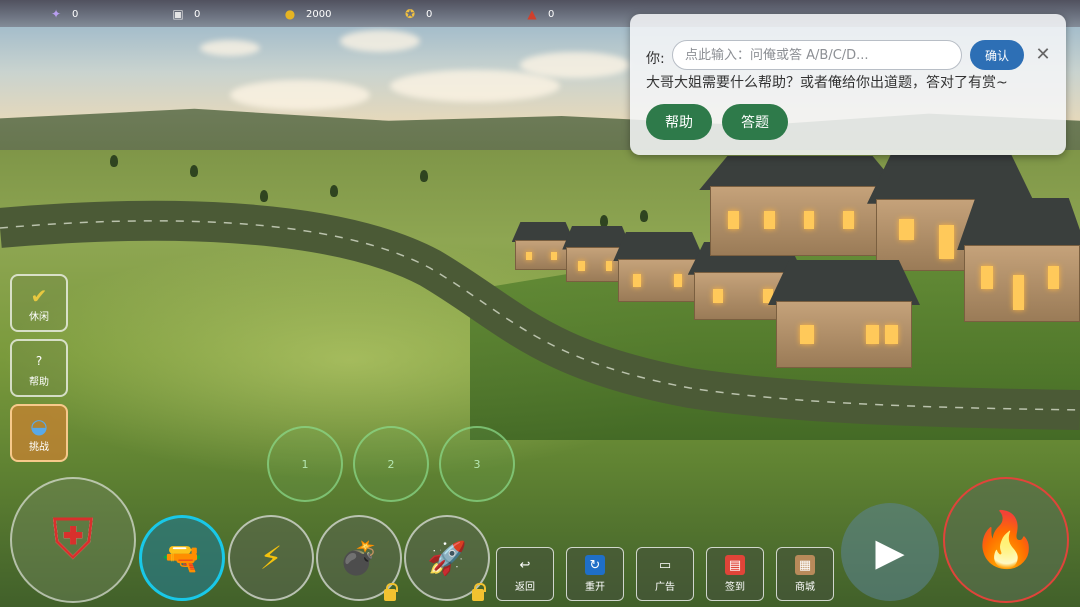 The image size is (1080, 607). Describe the element at coordinates (477, 464) in the screenshot. I see `tower-slot-3: 3` at that location.